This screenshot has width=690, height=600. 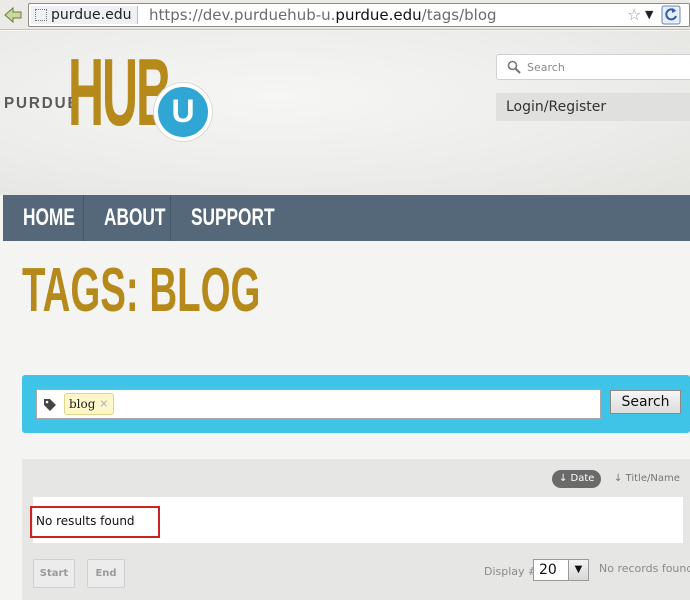 What do you see at coordinates (233, 218) in the screenshot?
I see `nav-item-support: SUPPORT` at bounding box center [233, 218].